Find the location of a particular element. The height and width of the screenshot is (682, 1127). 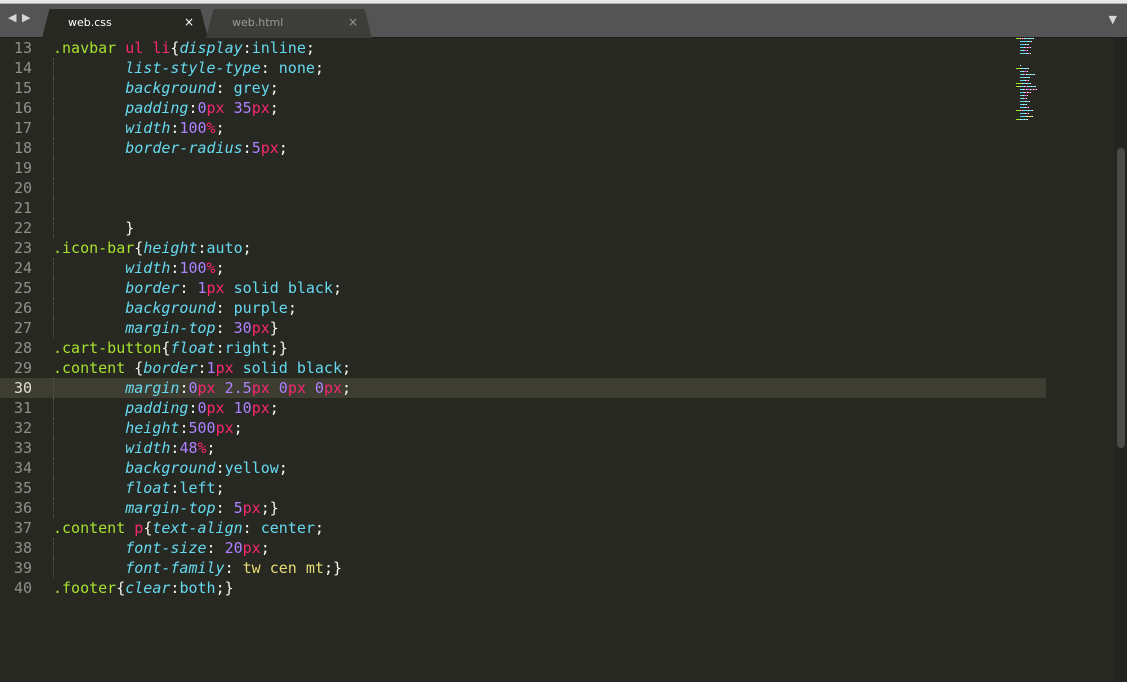

code-line: padding:0px 10px; is located at coordinates (546, 408).